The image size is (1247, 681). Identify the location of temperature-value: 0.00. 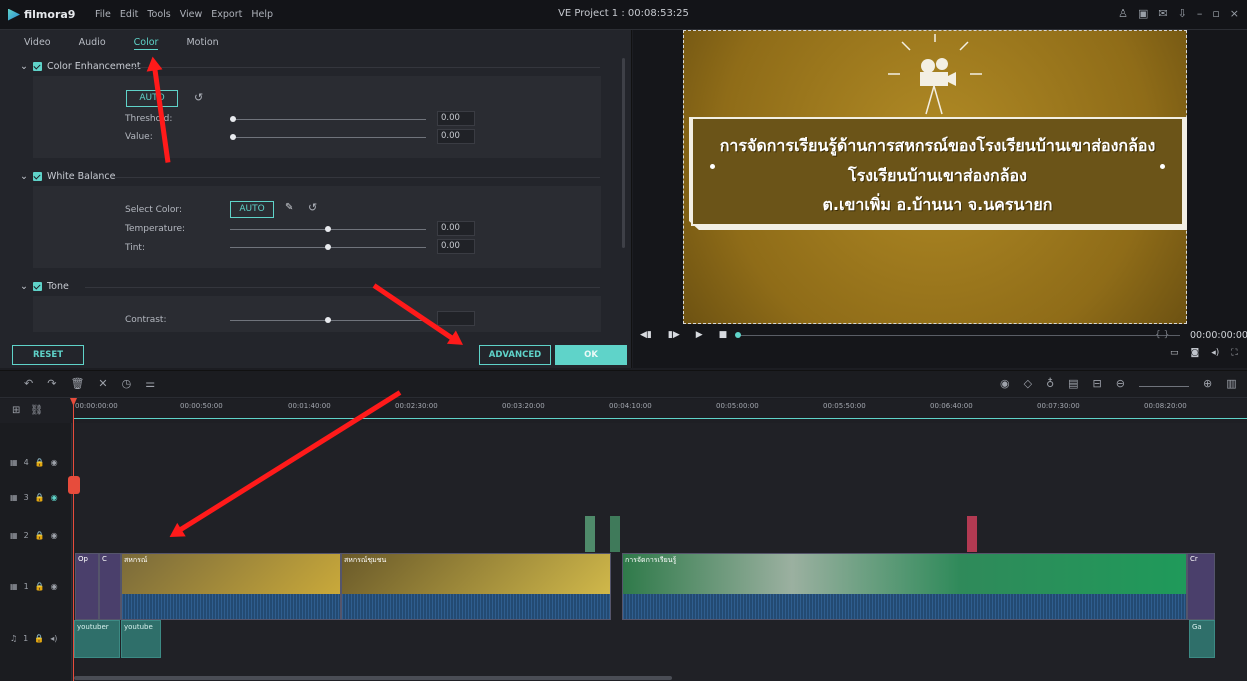
(456, 228).